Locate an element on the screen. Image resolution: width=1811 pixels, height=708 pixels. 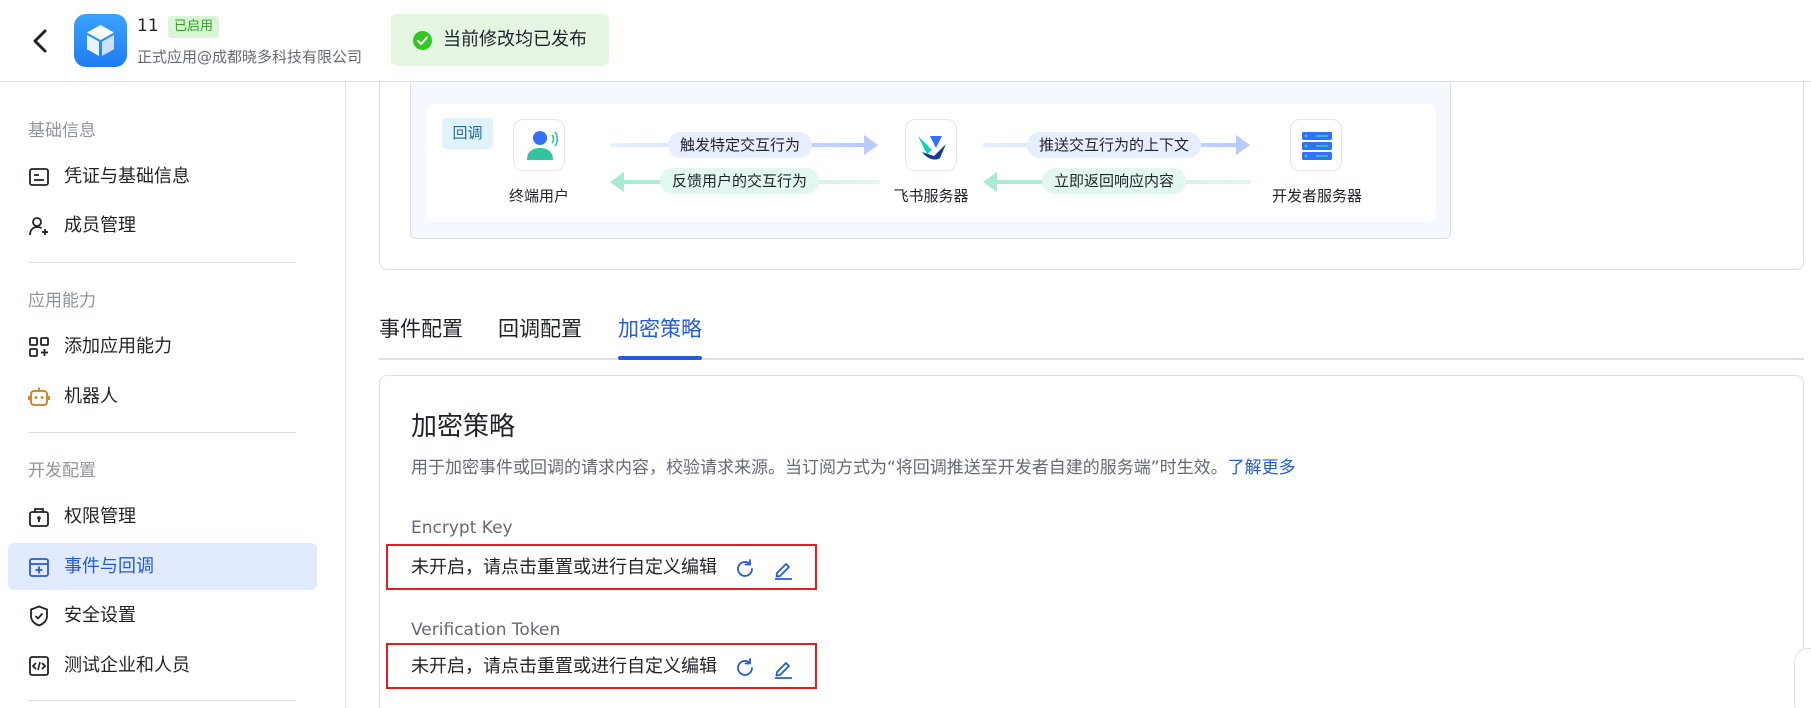
back-arrow-icon is located at coordinates (40, 41).